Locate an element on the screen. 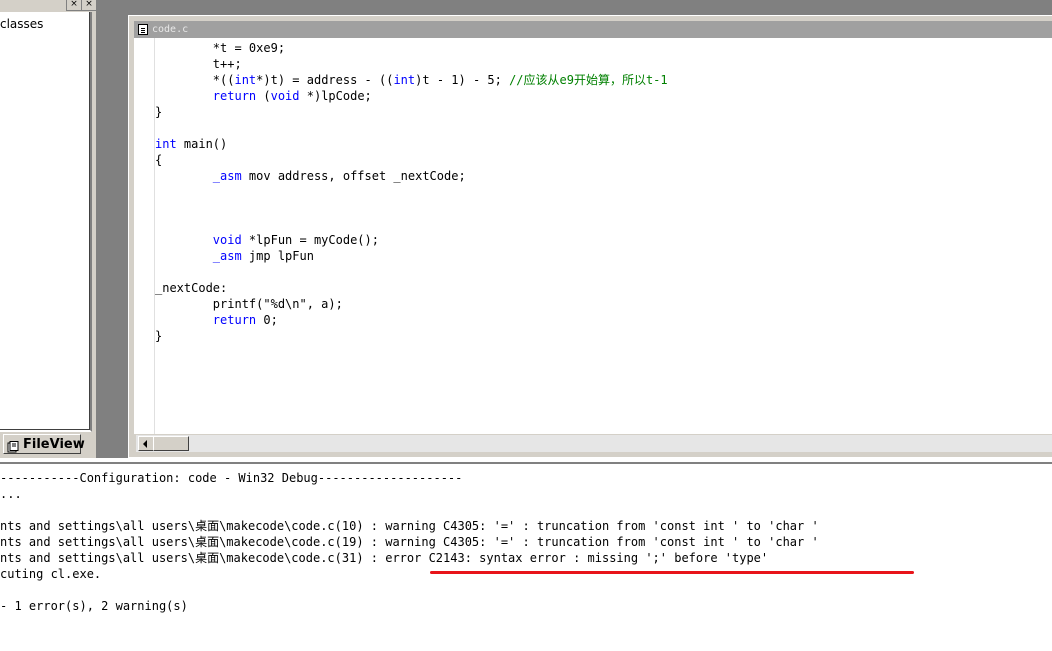  code-token: *lpFun = myCode(); is located at coordinates (310, 240).